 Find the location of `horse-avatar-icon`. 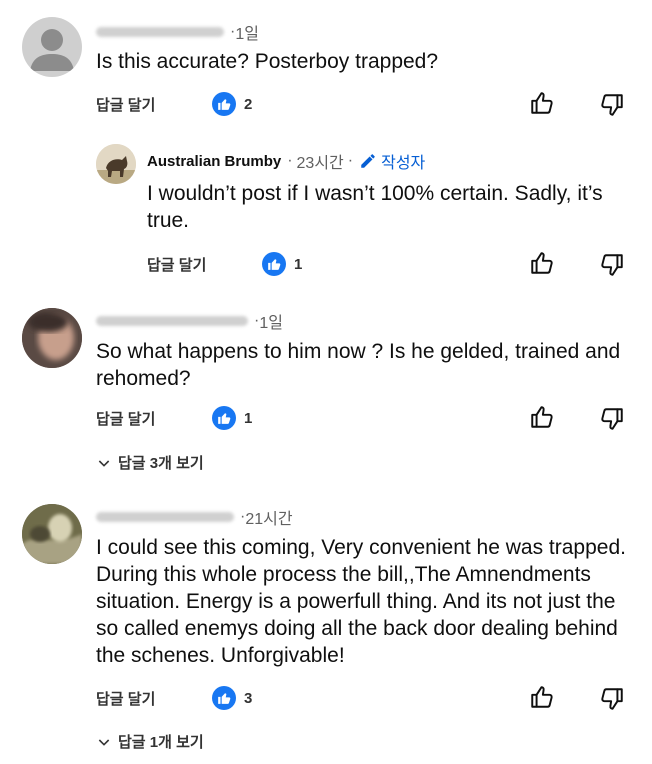

horse-avatar-icon is located at coordinates (116, 164).